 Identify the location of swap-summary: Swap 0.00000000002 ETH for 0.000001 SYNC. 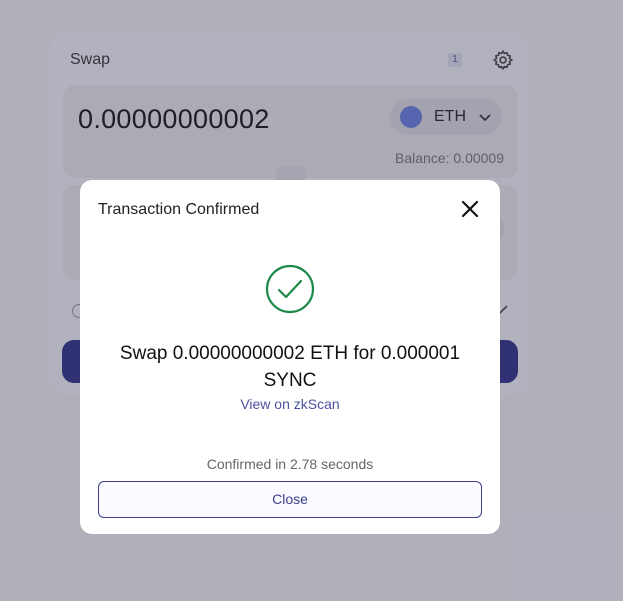
(290, 367).